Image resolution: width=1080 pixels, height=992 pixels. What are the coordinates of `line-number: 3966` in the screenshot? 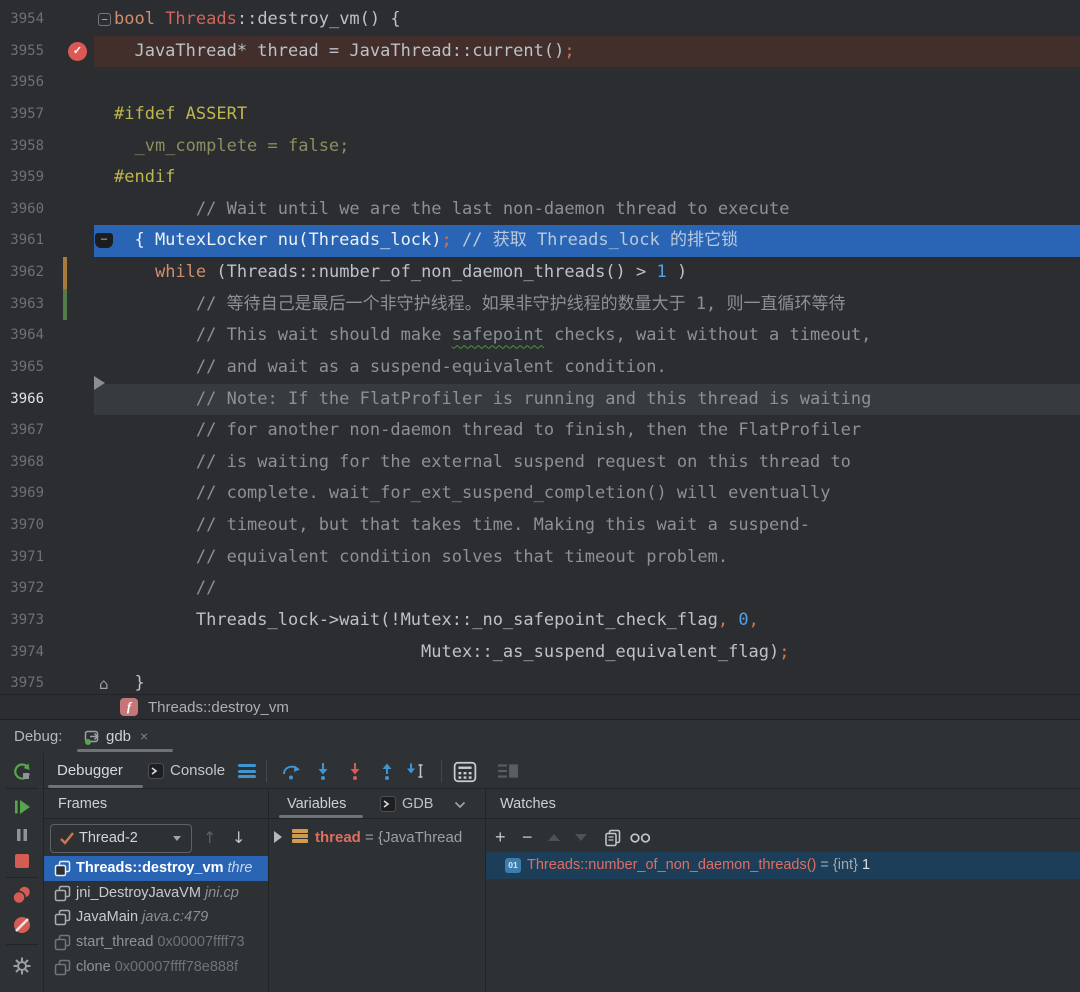 It's located at (27, 398).